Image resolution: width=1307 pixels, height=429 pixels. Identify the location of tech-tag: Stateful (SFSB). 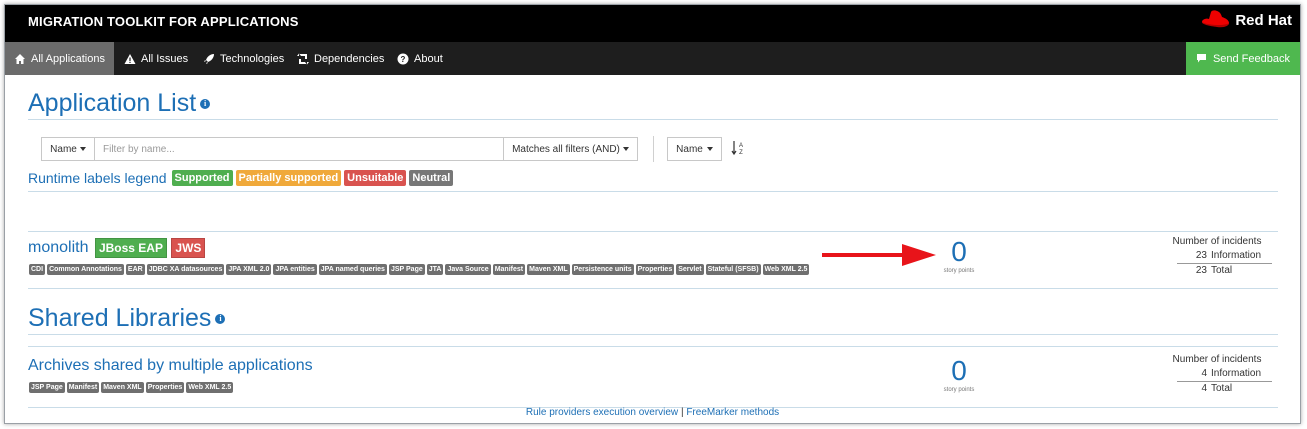
(733, 269).